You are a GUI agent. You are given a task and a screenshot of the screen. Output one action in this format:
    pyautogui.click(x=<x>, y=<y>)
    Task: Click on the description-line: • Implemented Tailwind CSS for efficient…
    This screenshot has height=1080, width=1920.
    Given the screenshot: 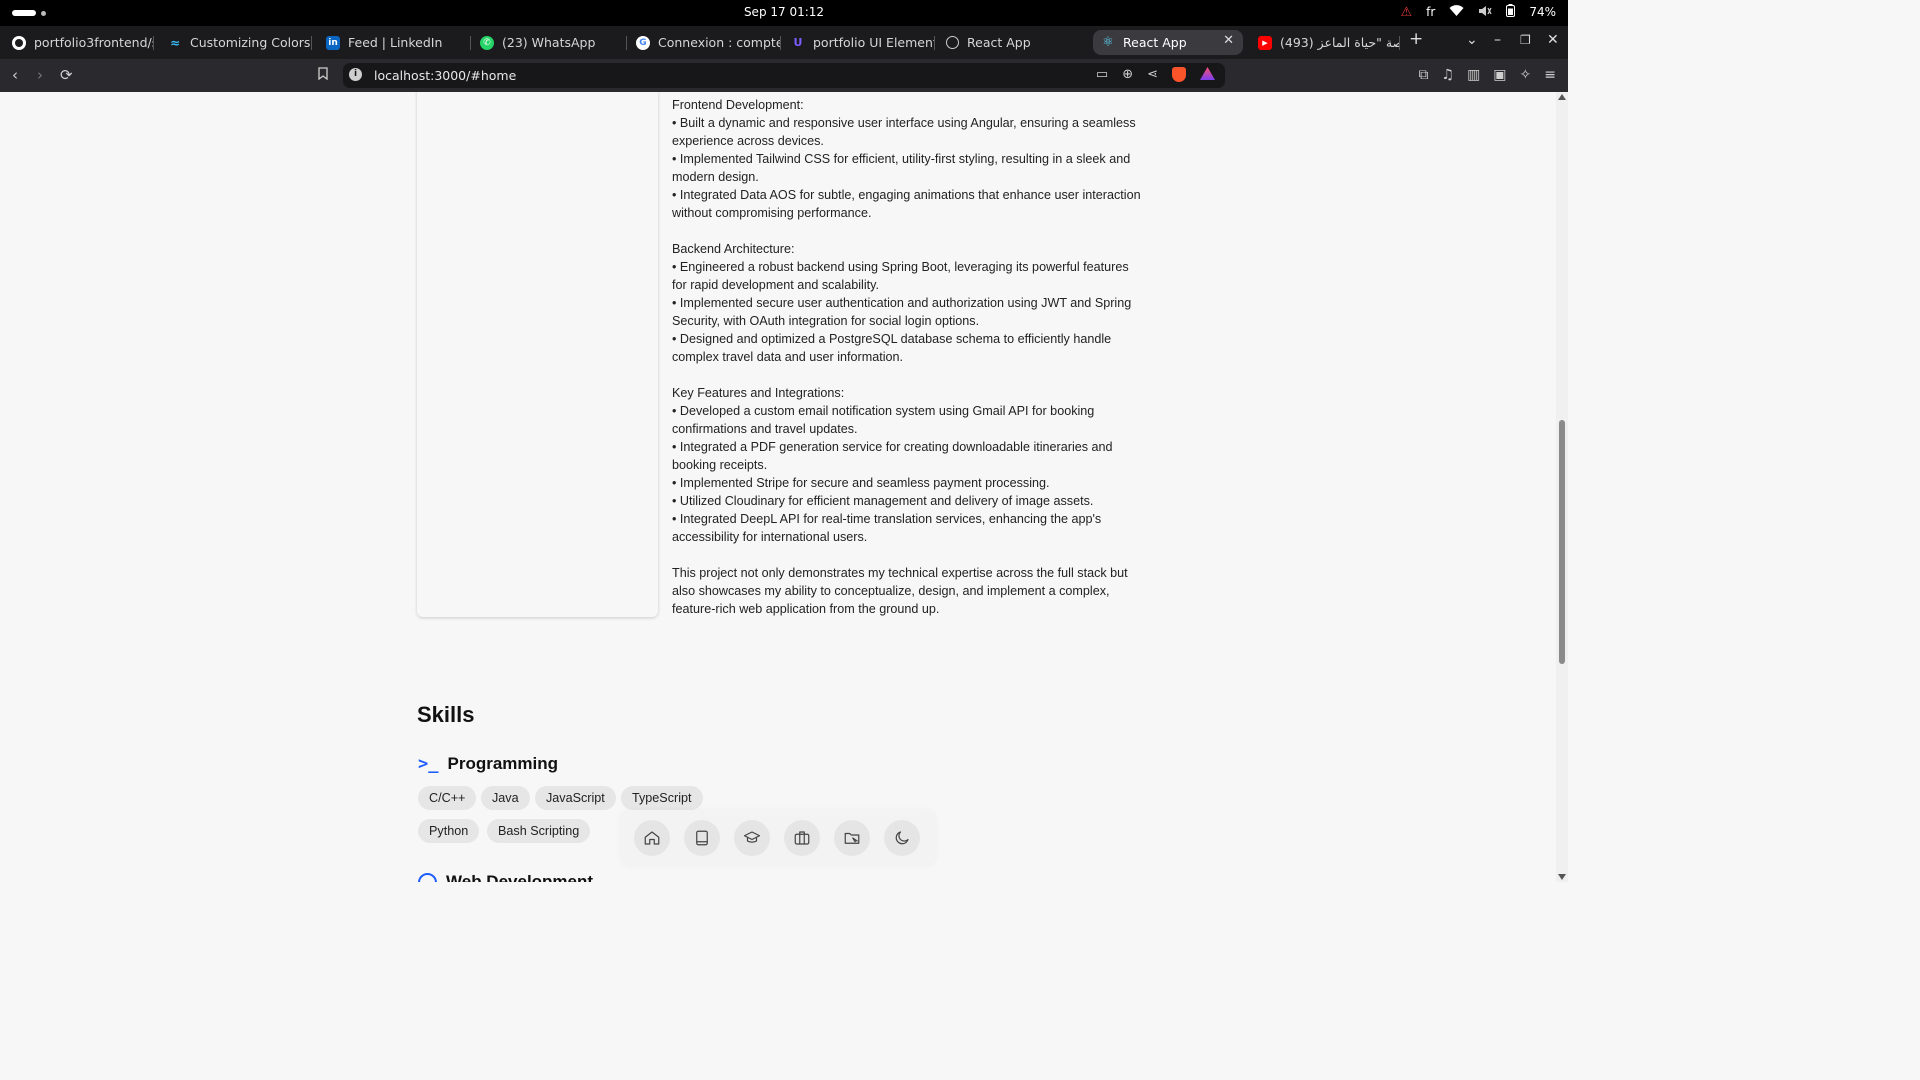 What is the action you would take?
    pyautogui.click(x=901, y=168)
    